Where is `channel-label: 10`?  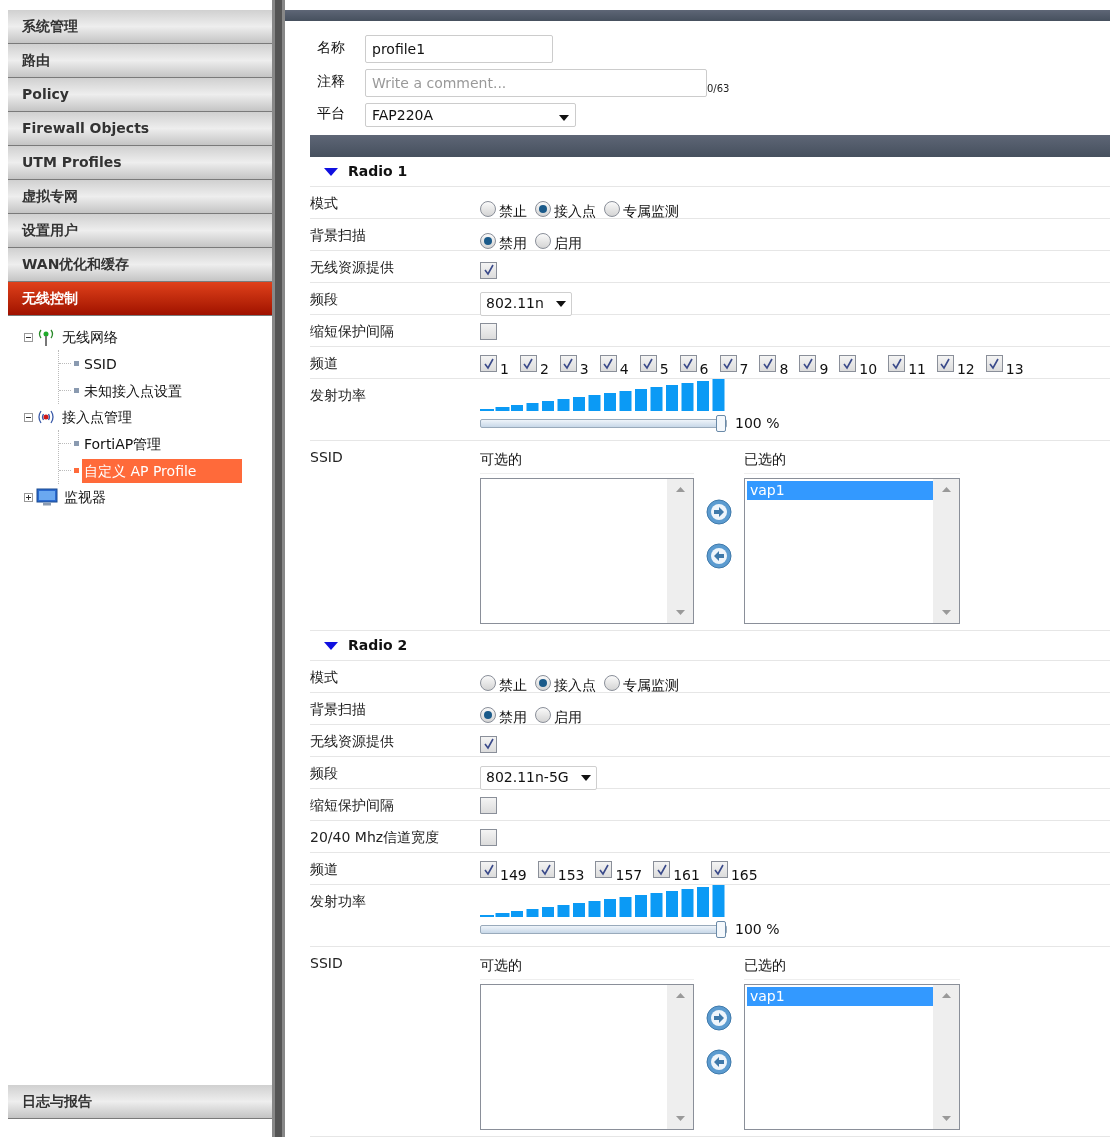 channel-label: 10 is located at coordinates (868, 369).